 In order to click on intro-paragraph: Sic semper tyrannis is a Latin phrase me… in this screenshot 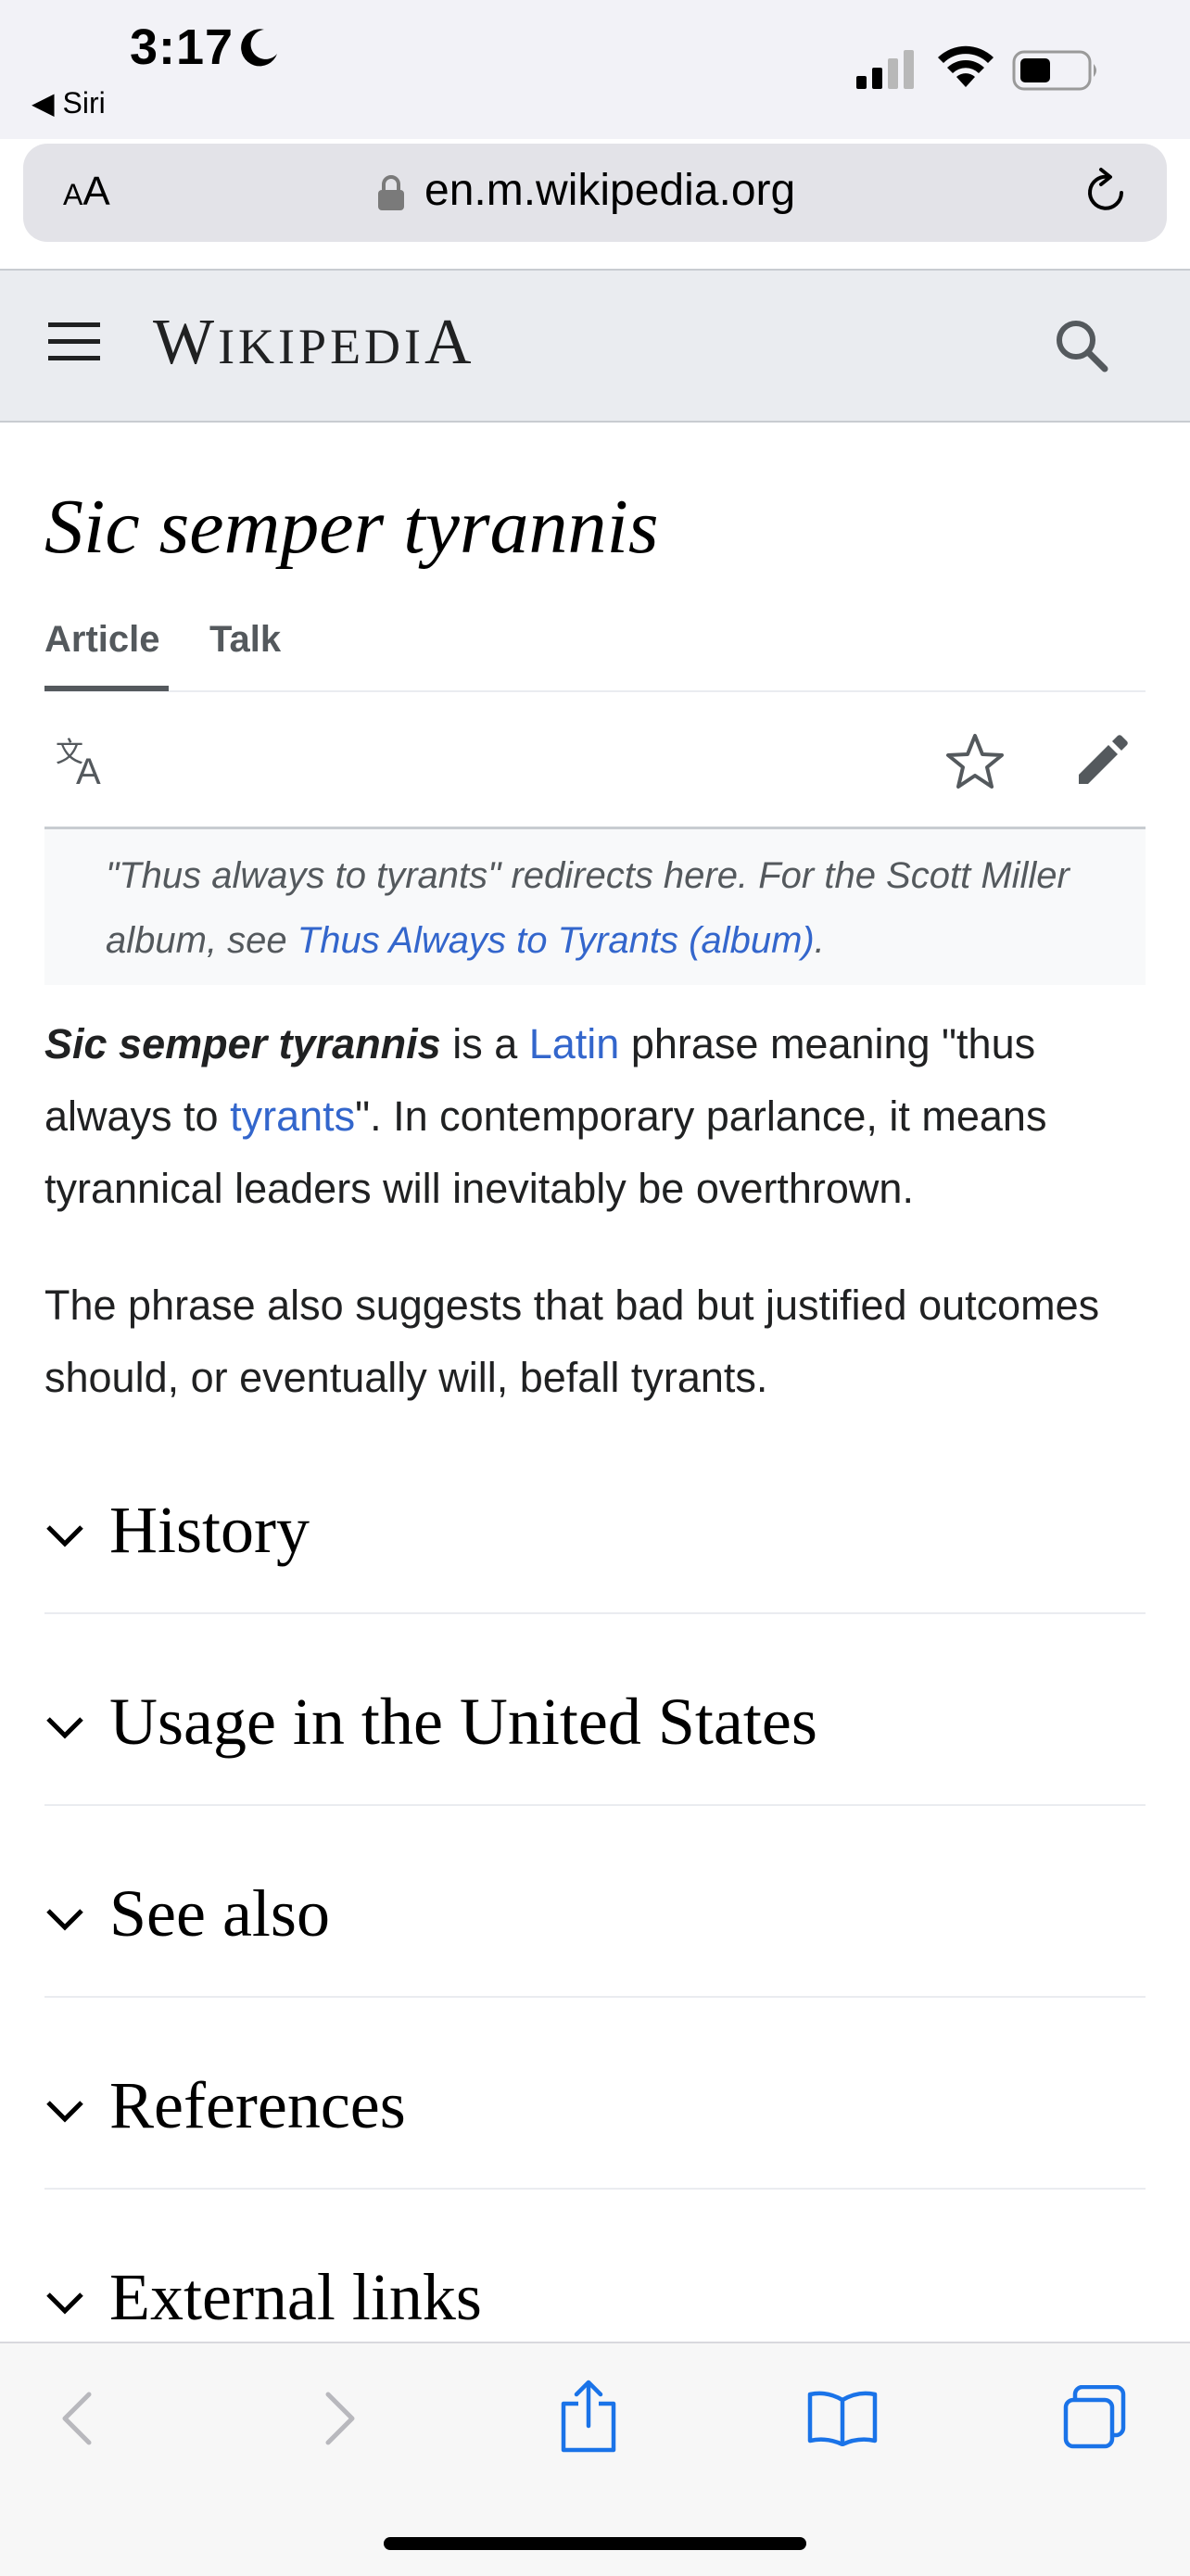, I will do `click(600, 1117)`.